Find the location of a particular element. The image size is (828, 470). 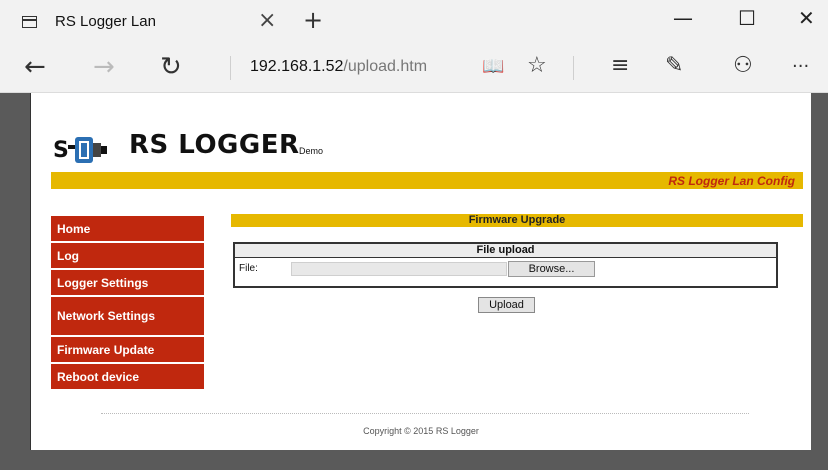

nav-item-reboot-device: Reboot device is located at coordinates (127, 376).